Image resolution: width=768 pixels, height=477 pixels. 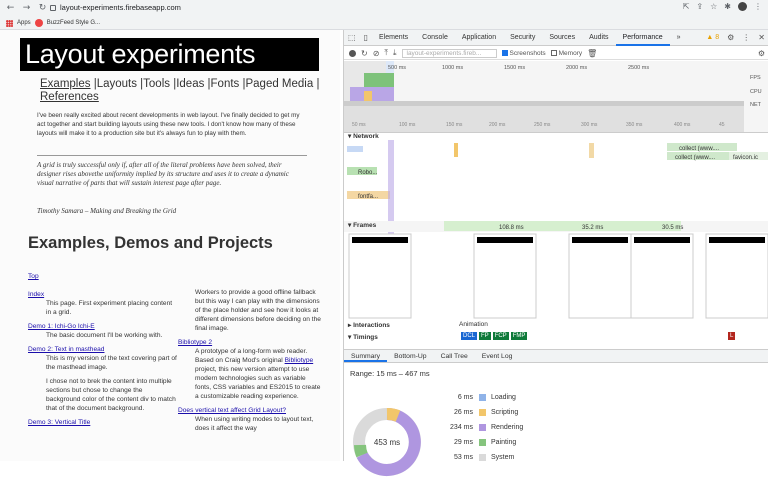 I want to click on link-index: Index, so click(x=103, y=294).